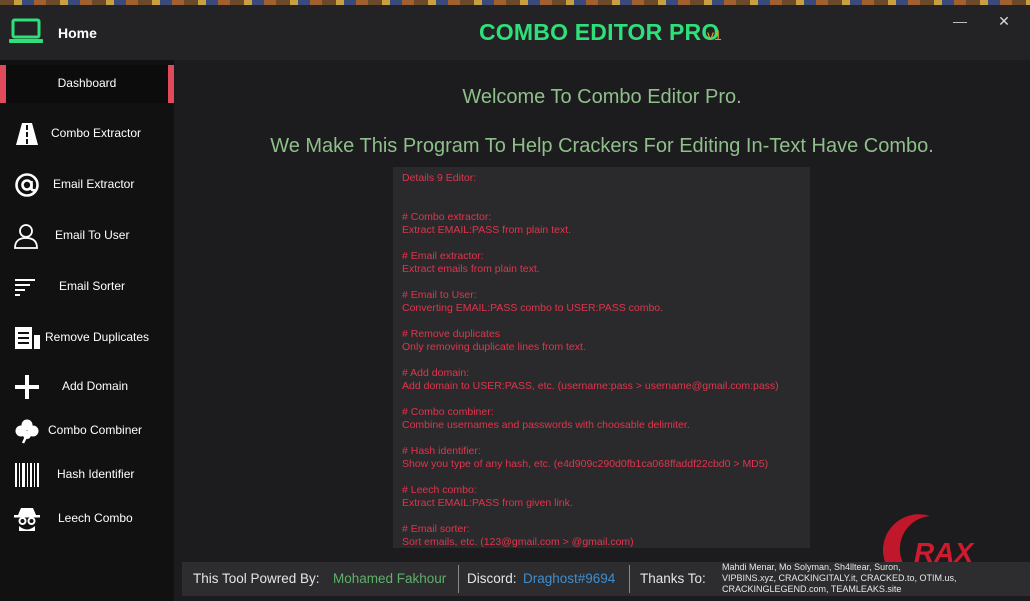 The width and height of the screenshot is (1030, 601). Describe the element at coordinates (436, 373) in the screenshot. I see `details-line: # Add domain:` at that location.